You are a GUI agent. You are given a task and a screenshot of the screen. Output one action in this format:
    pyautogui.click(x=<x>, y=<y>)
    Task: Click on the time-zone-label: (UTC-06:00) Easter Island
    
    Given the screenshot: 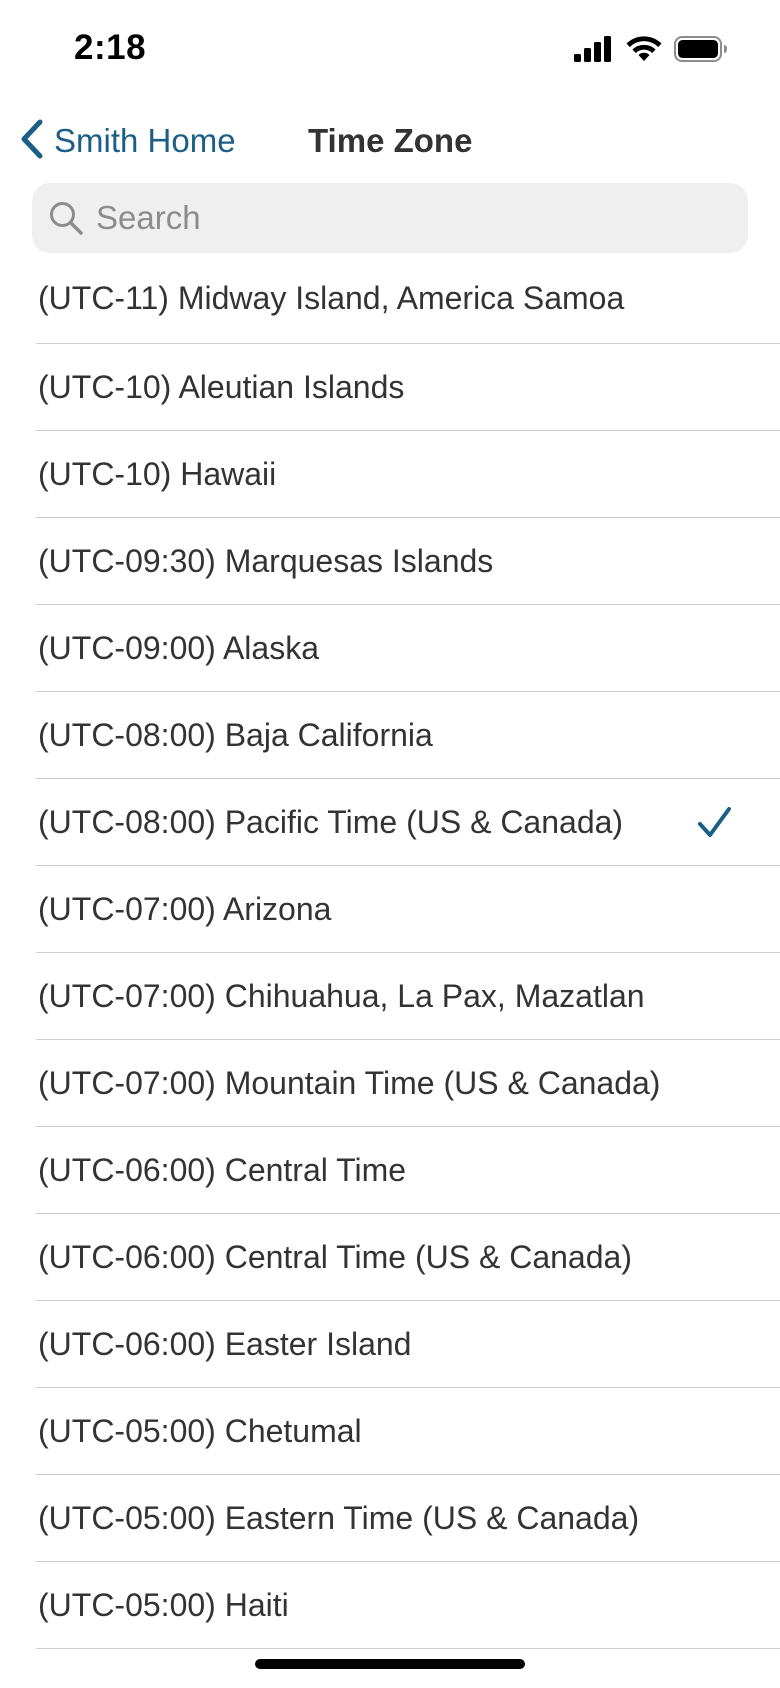 What is the action you would take?
    pyautogui.click(x=225, y=1344)
    